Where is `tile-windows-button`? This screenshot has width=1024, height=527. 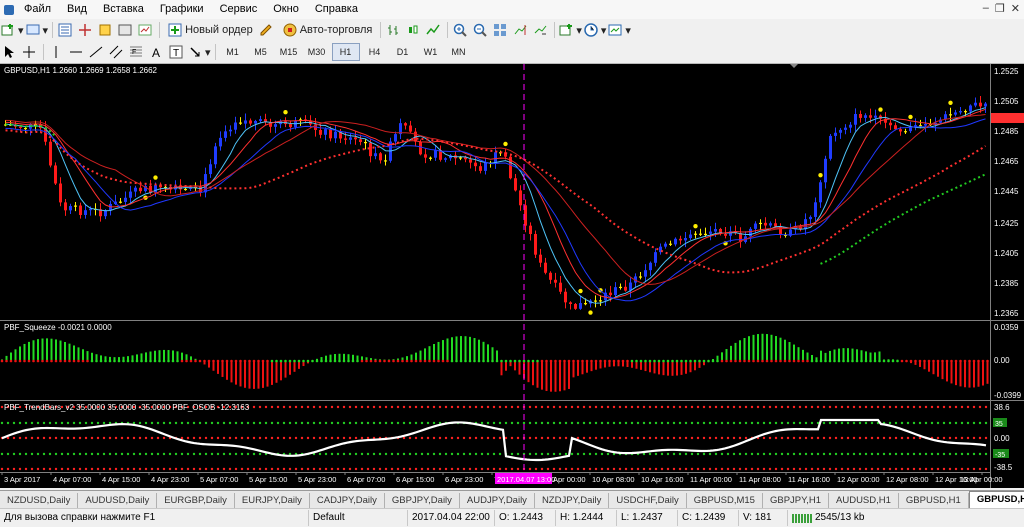 tile-windows-button is located at coordinates (501, 30).